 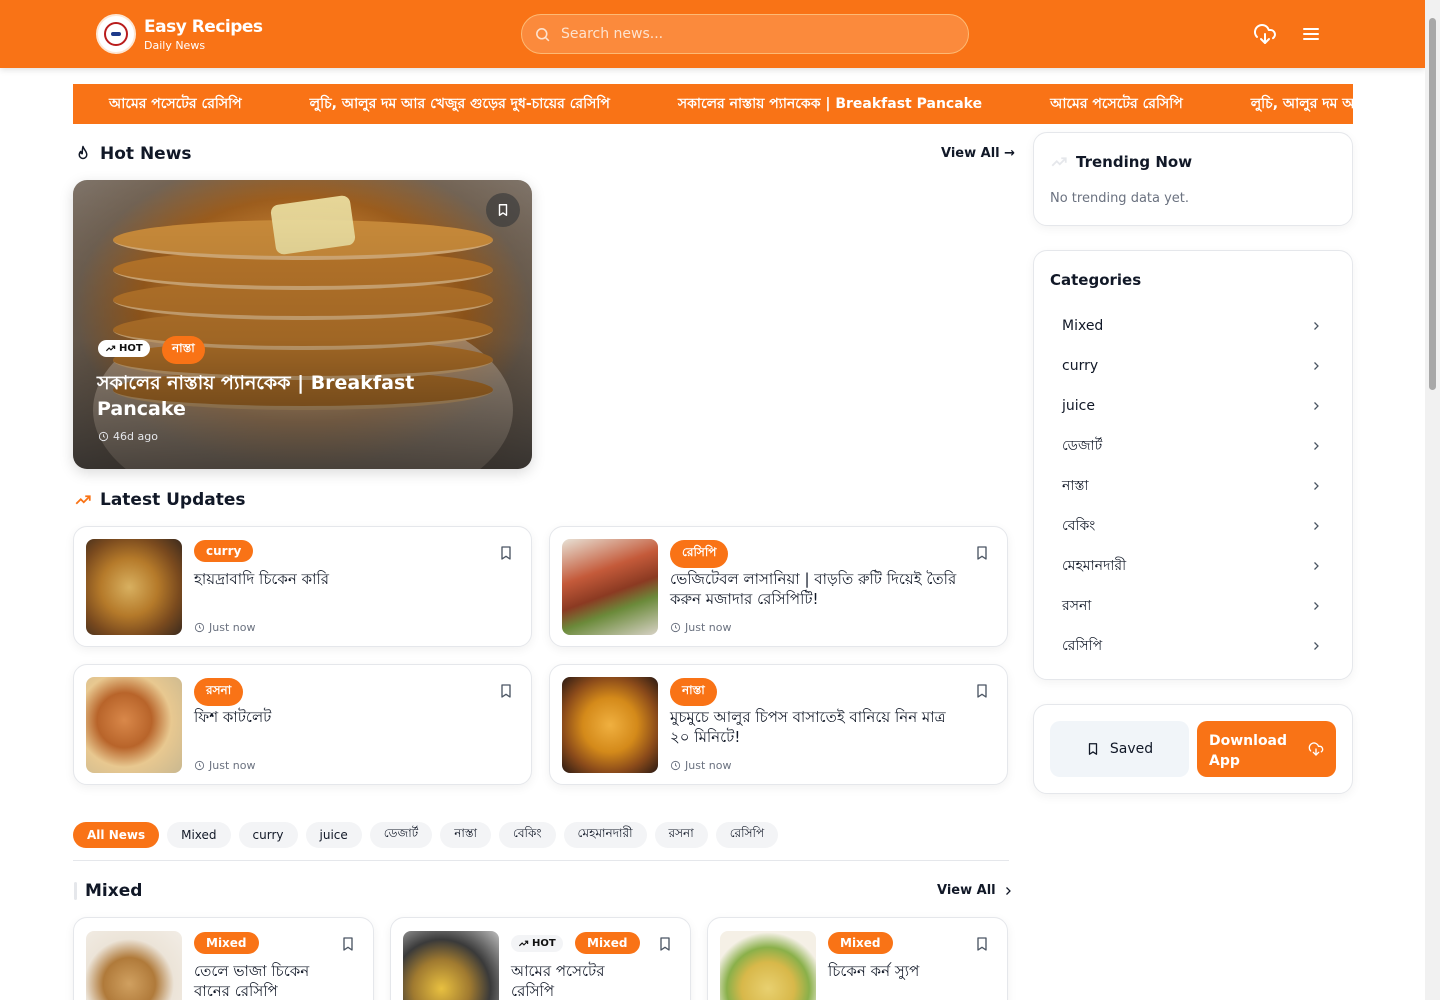 I want to click on category-link: রেসিপি, so click(x=1192, y=646).